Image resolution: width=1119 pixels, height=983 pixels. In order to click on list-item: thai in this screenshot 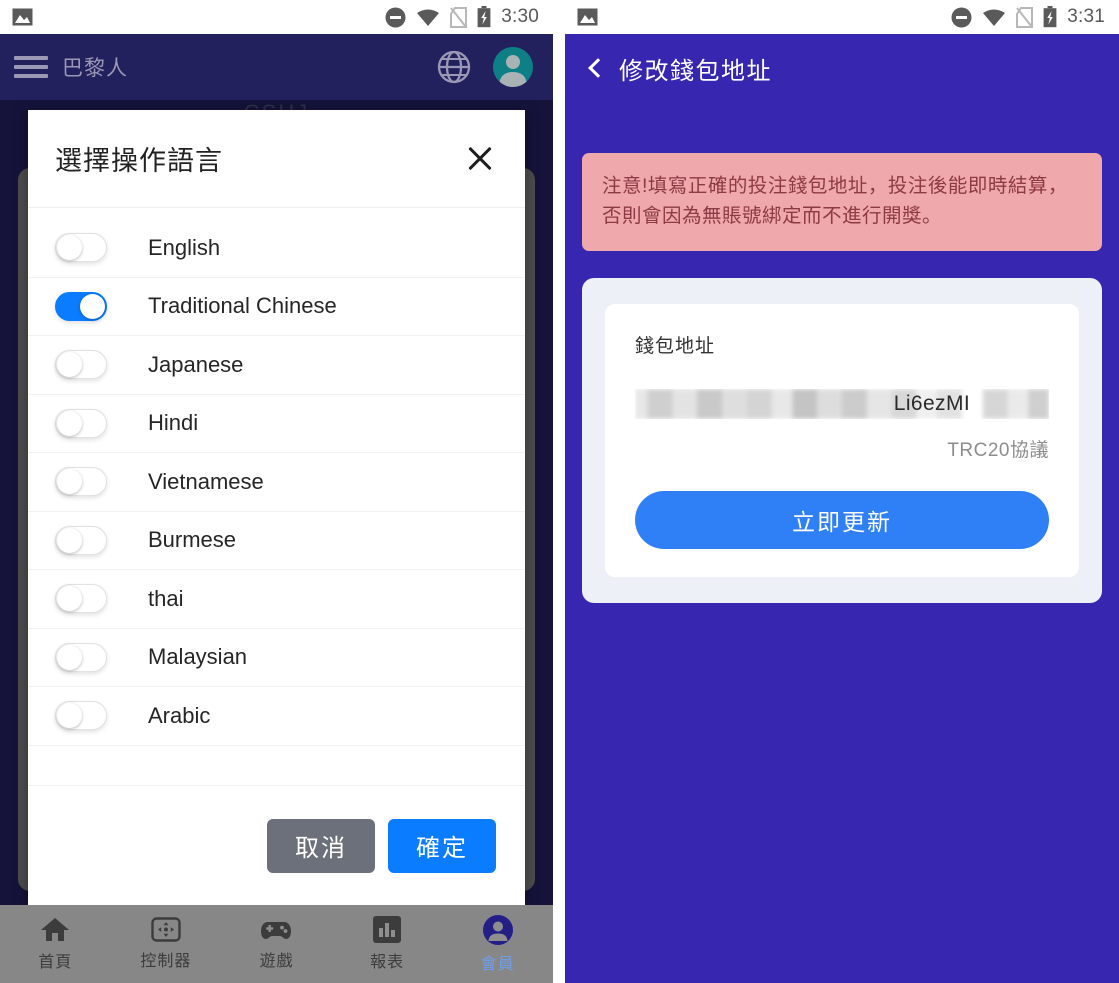, I will do `click(276, 599)`.